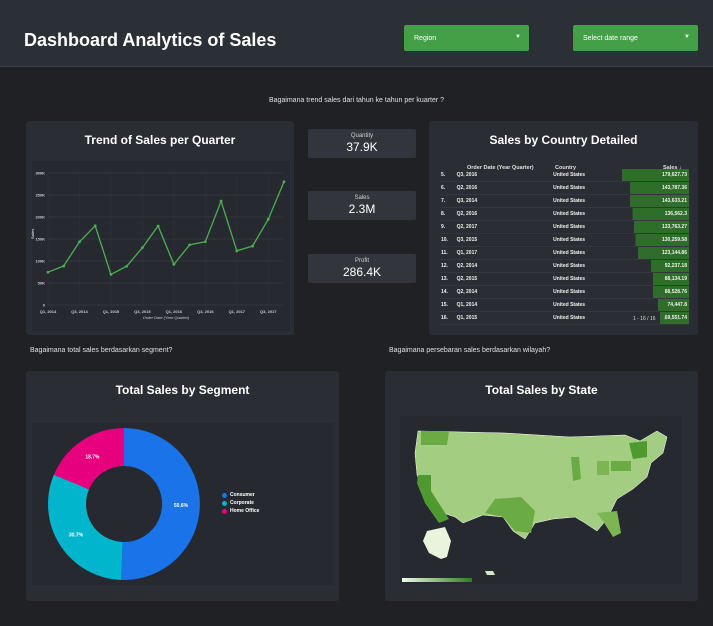 This screenshot has width=713, height=626. I want to click on state-washington-shape, so click(435, 438).